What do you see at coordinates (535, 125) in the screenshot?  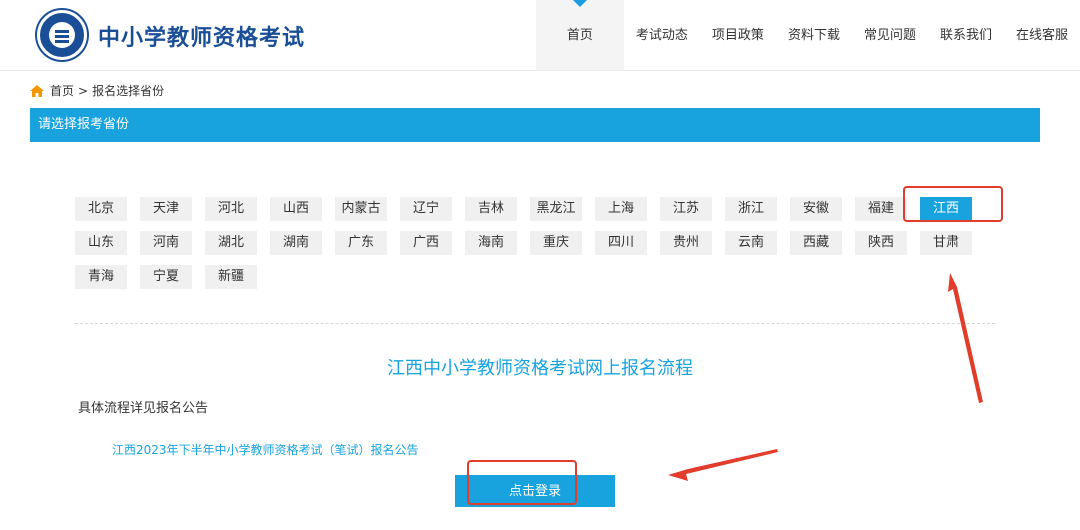 I see `section-title: 请选择报考省份` at bounding box center [535, 125].